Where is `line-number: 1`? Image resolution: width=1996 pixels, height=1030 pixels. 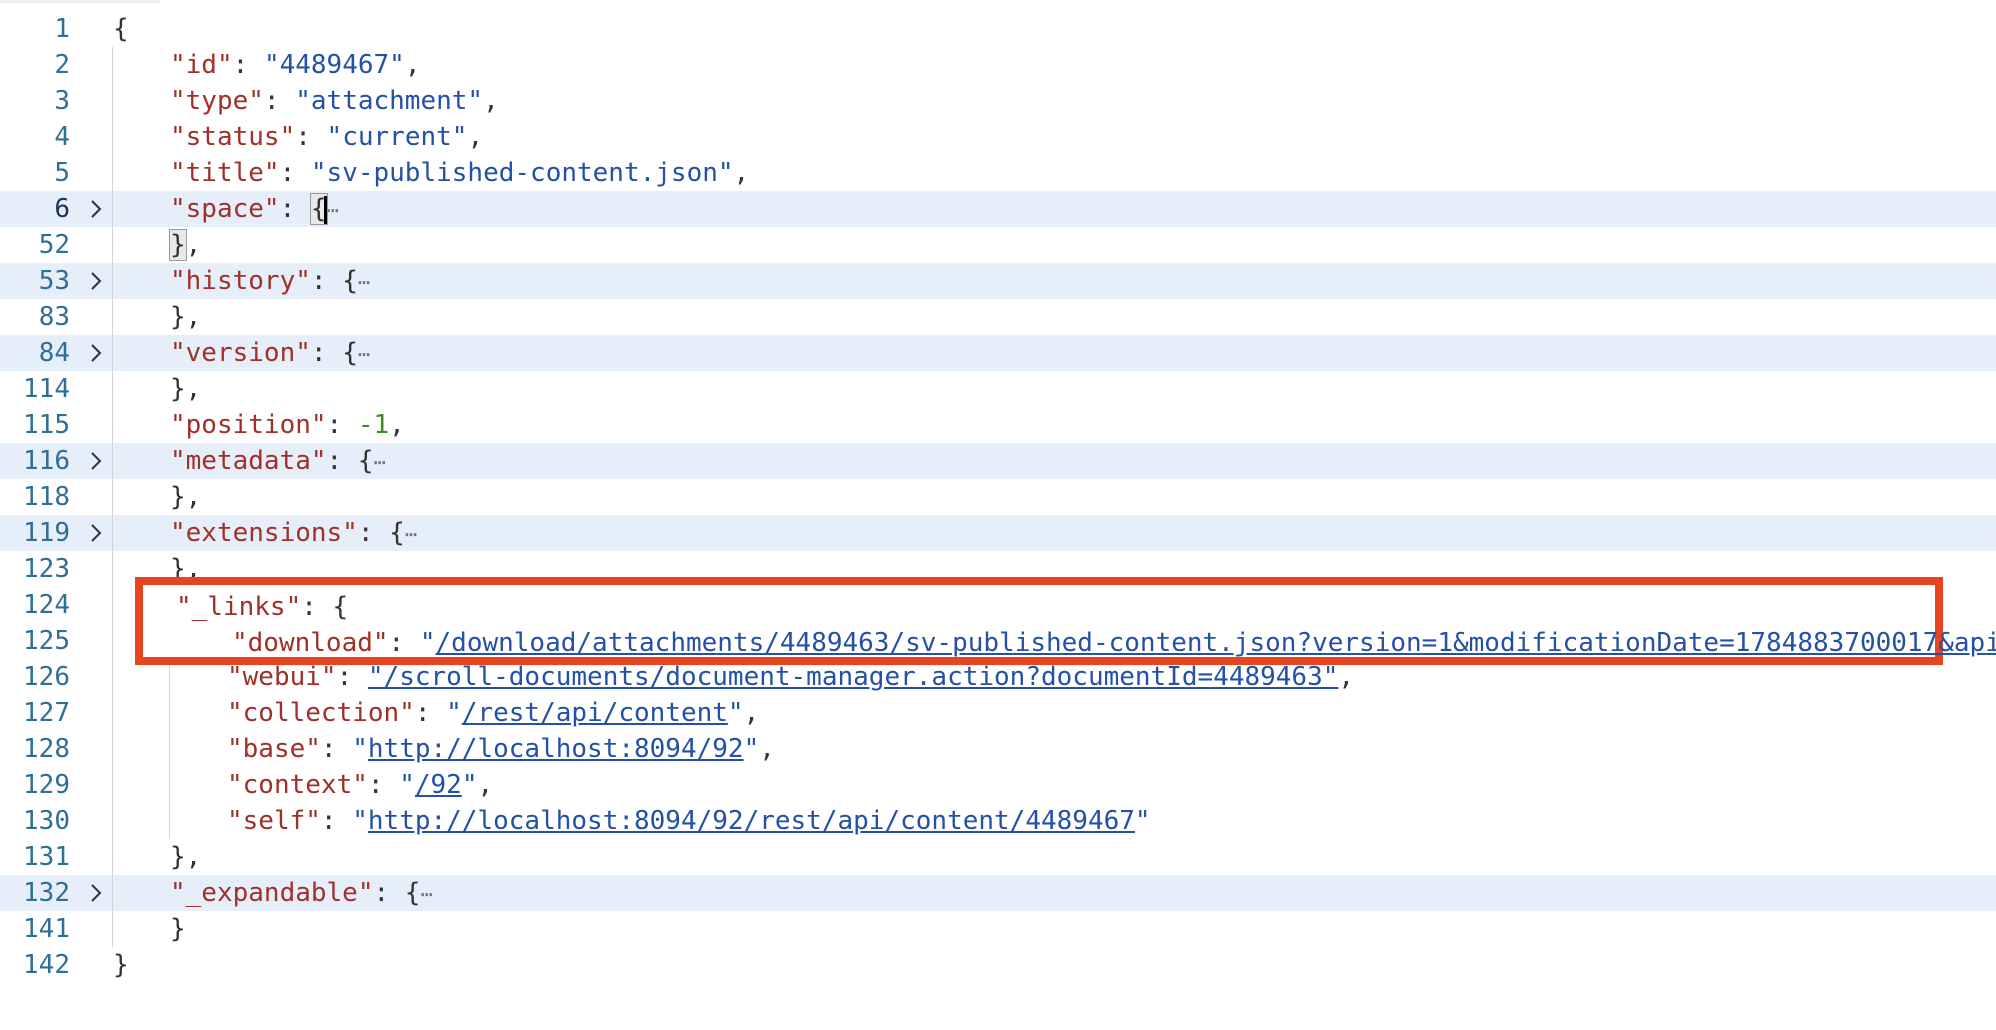 line-number: 1 is located at coordinates (62, 29).